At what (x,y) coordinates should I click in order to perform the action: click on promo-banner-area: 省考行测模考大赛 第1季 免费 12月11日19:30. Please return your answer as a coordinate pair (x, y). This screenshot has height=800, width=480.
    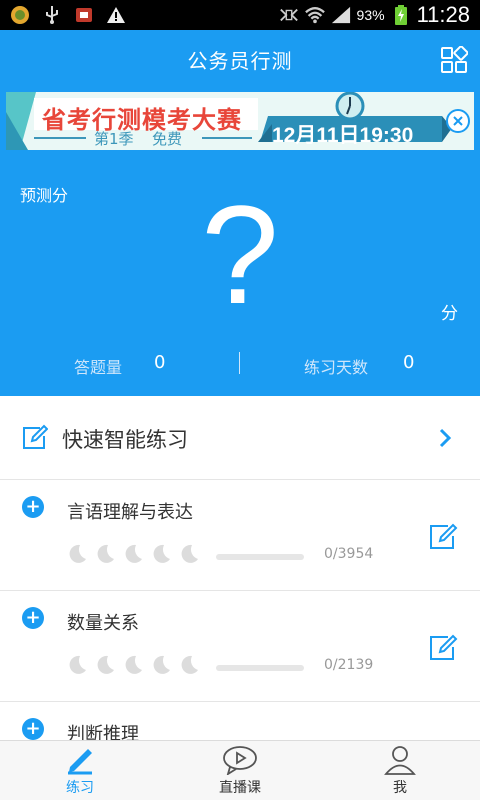
    Looking at the image, I should click on (240, 121).